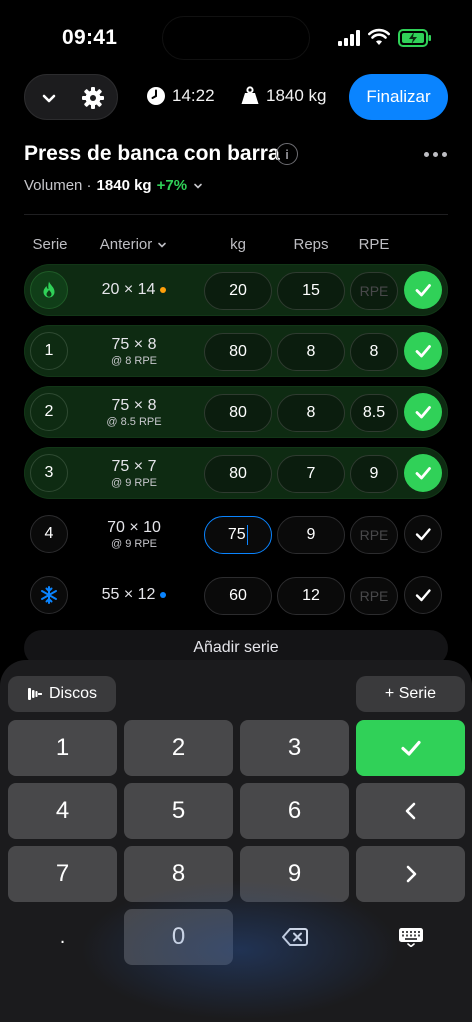  What do you see at coordinates (238, 291) in the screenshot?
I see `kg-input: 20` at bounding box center [238, 291].